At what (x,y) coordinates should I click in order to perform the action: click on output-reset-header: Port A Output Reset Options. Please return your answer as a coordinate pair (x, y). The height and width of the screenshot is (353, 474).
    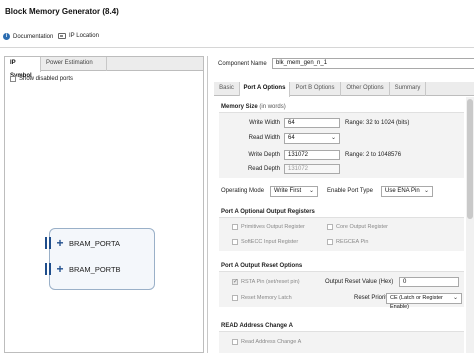
    Looking at the image, I should click on (262, 266).